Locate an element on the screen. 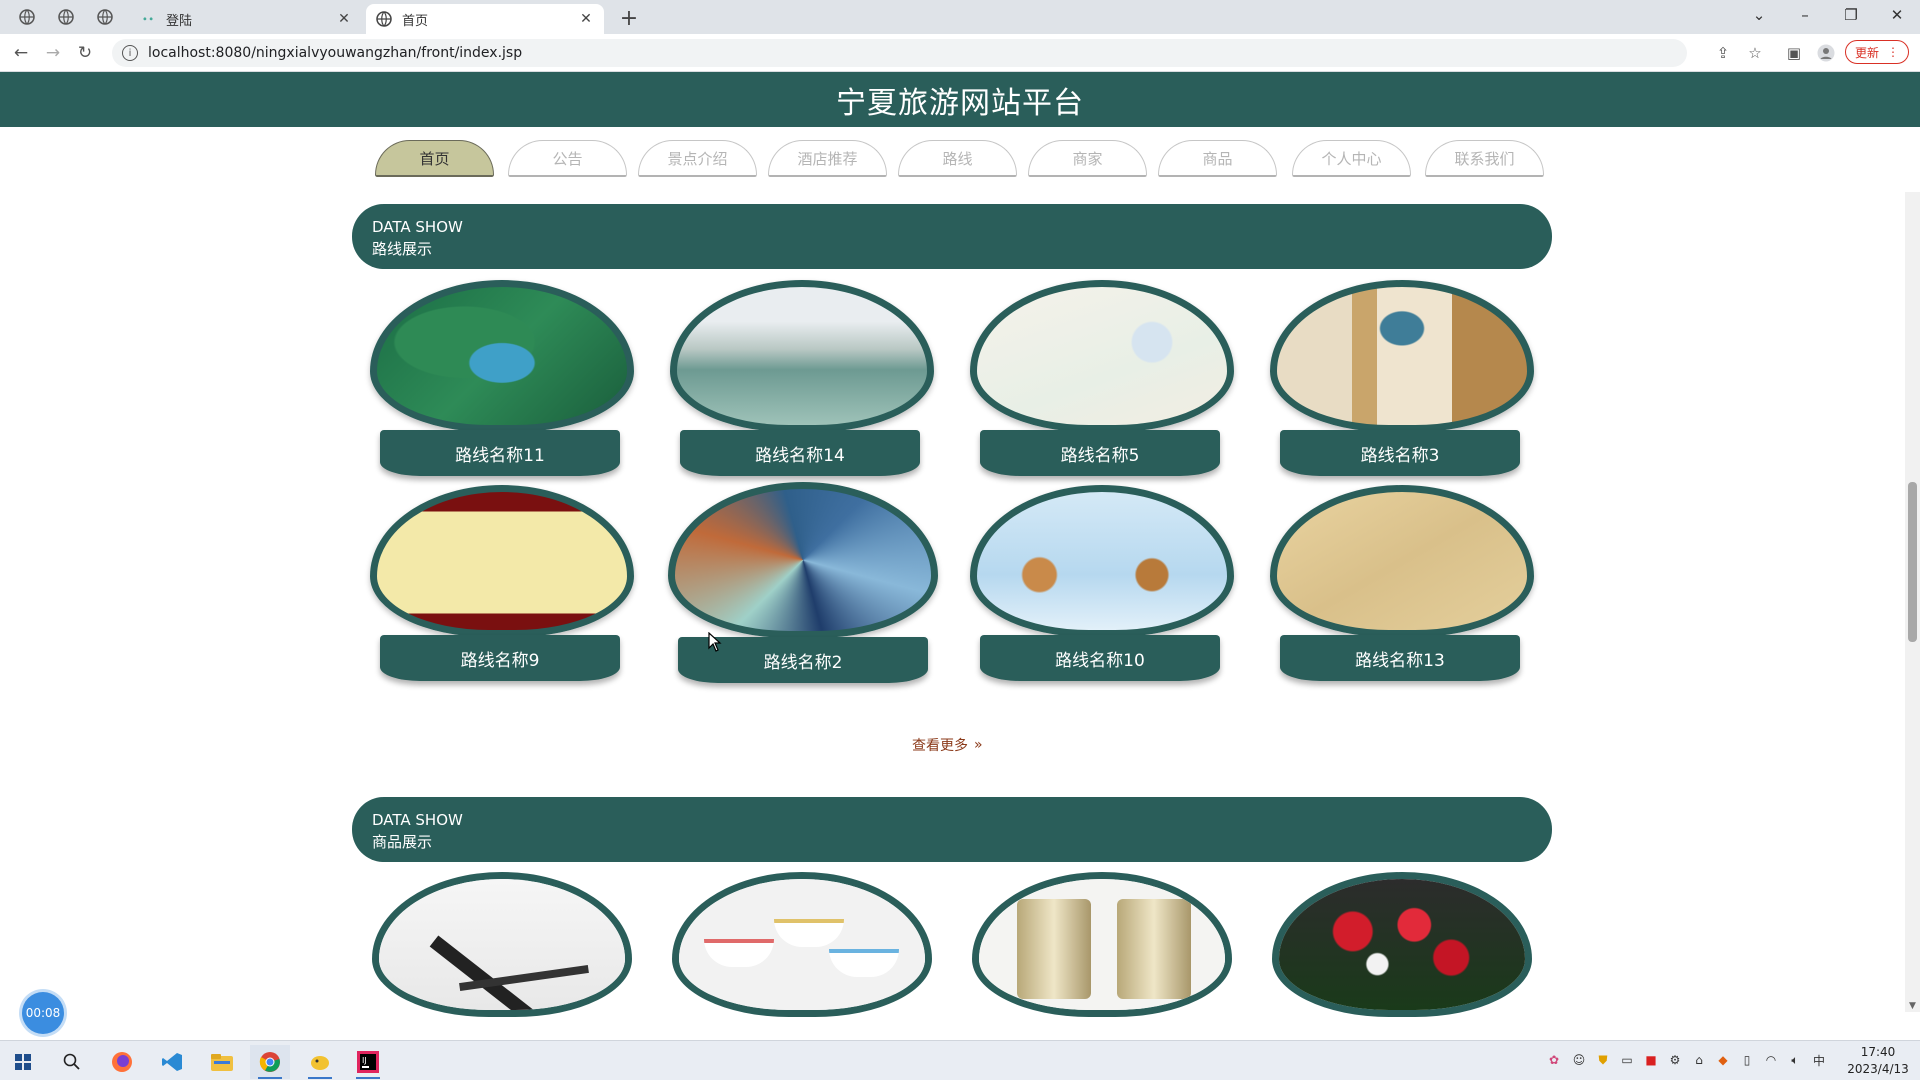 Image resolution: width=1920 pixels, height=1080 pixels. back-button: ← is located at coordinates (21, 53).